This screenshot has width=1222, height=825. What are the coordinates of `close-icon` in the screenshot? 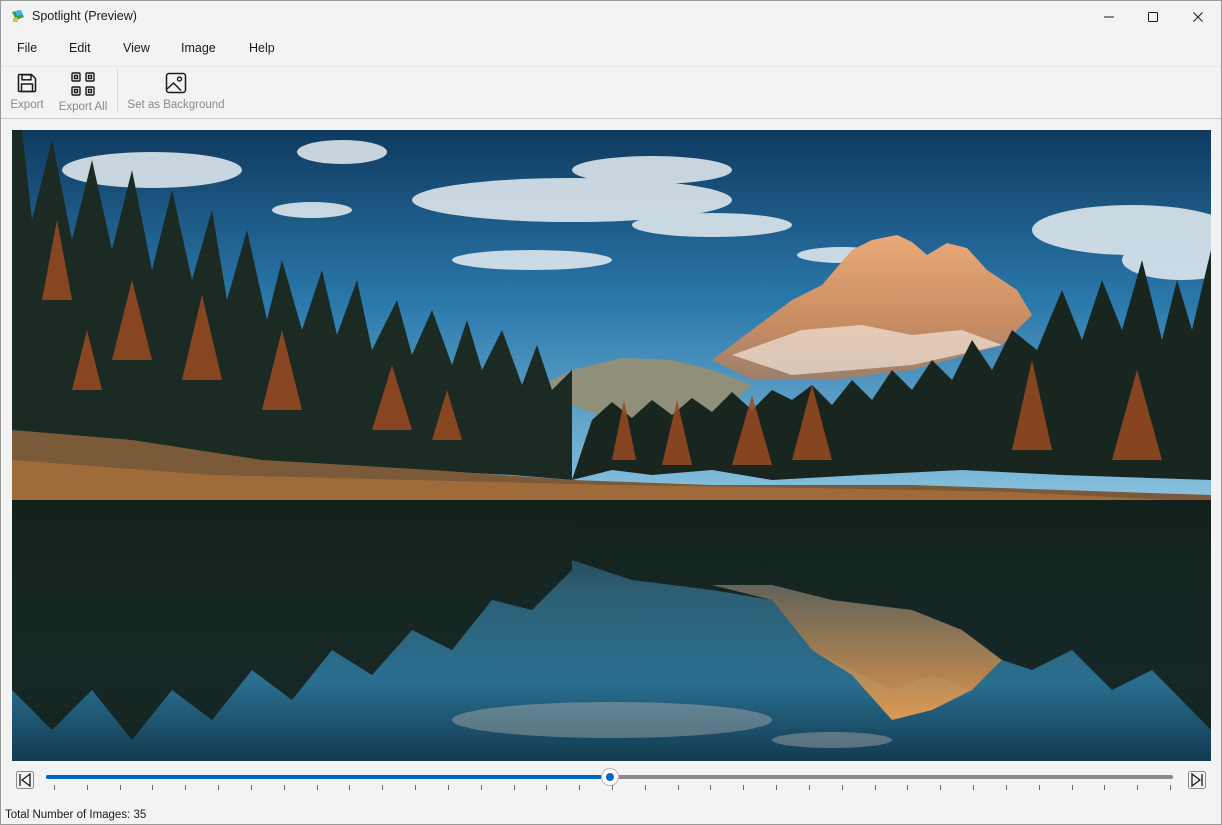 It's located at (1198, 16).